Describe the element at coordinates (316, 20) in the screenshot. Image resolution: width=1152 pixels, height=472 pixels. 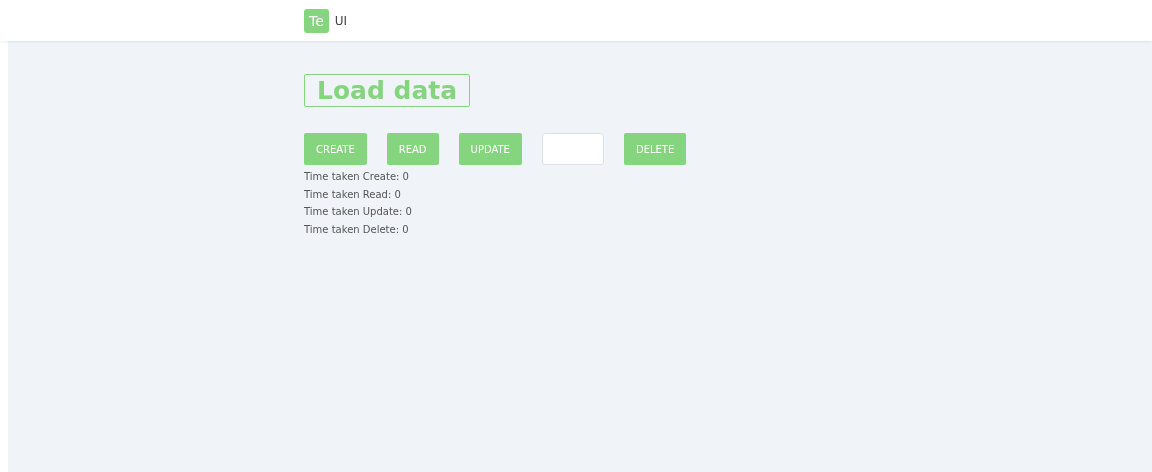
I see `logo-badge: Te` at that location.